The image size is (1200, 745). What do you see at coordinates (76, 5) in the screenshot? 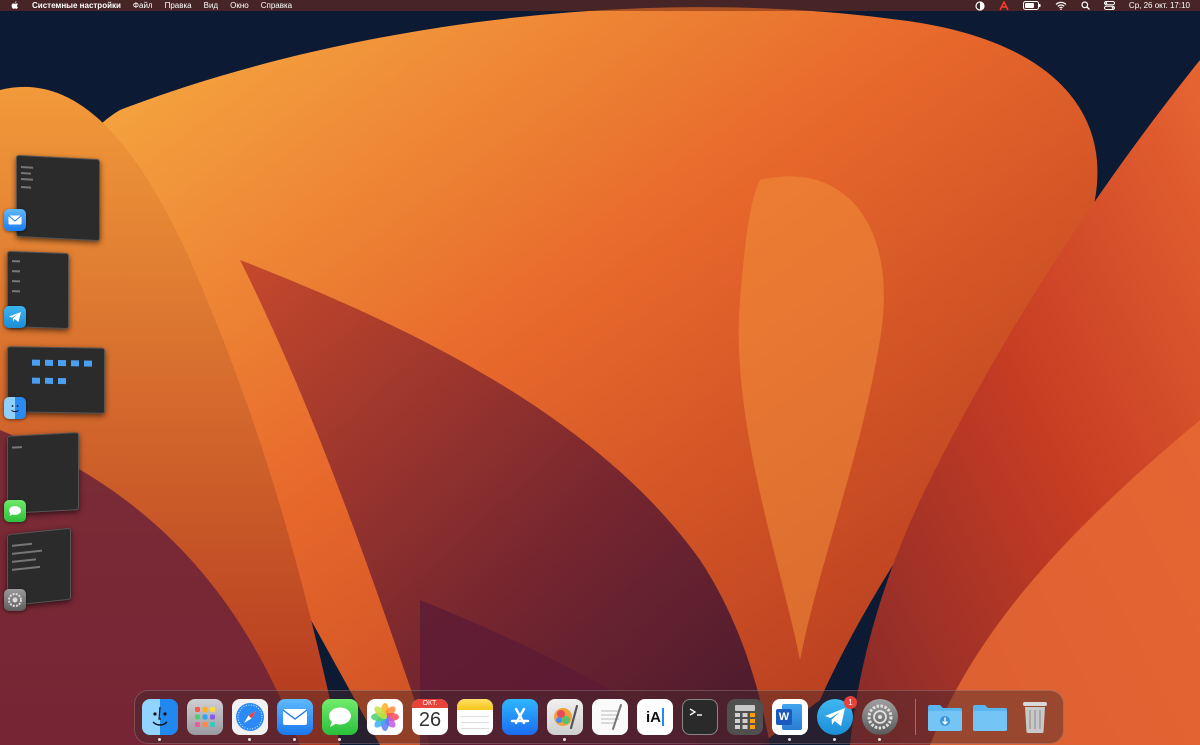
I see `menu-app-name: Системные настройки` at bounding box center [76, 5].